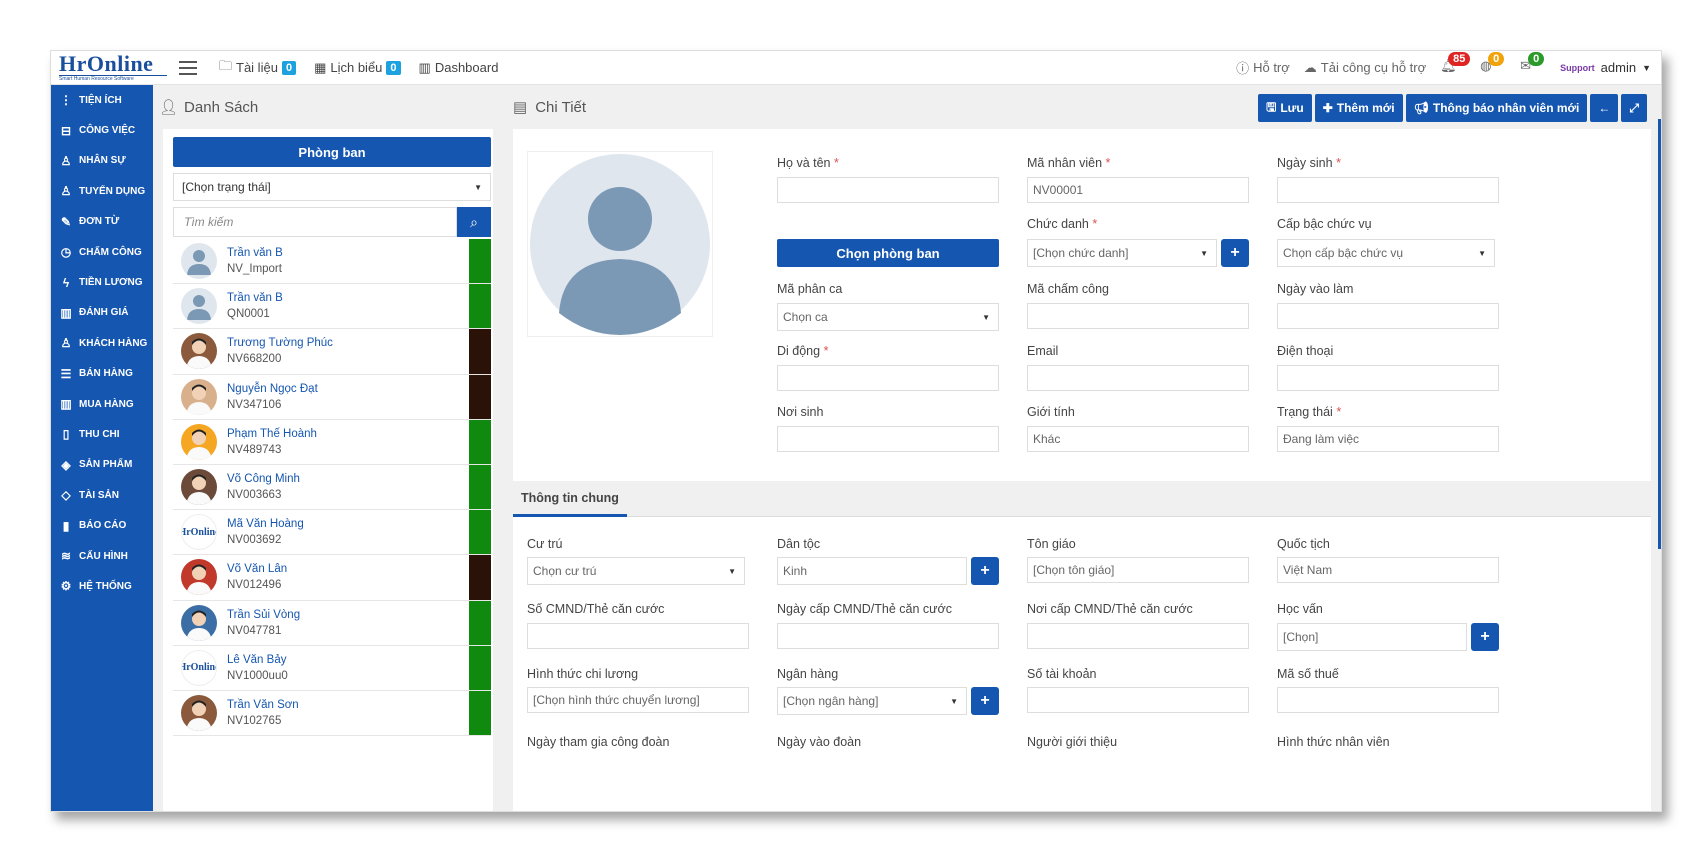 The image size is (1700, 860). Describe the element at coordinates (872, 571) in the screenshot. I see `ethnicity-input: Kinh` at that location.